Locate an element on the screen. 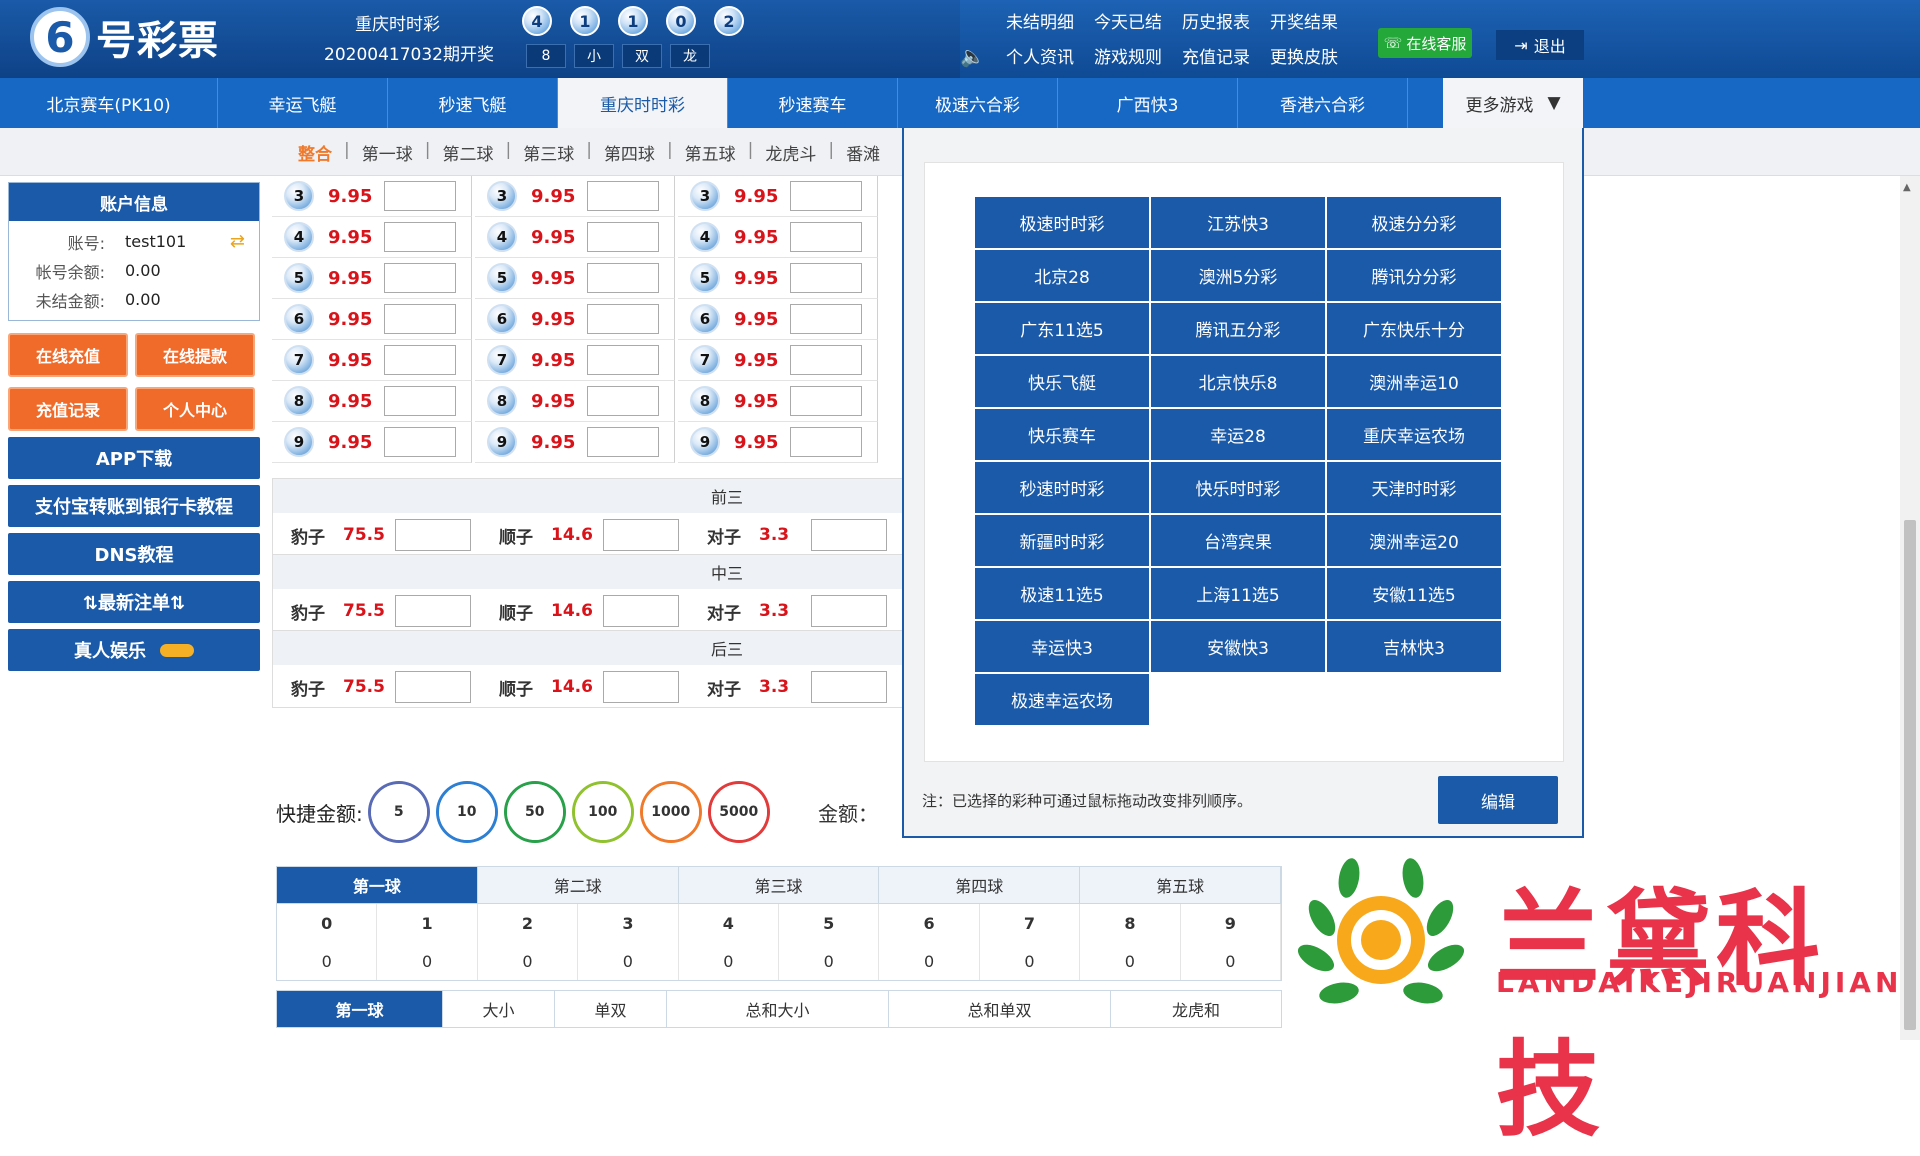  link-draw-results: 开奖结果 is located at coordinates (1314, 20).